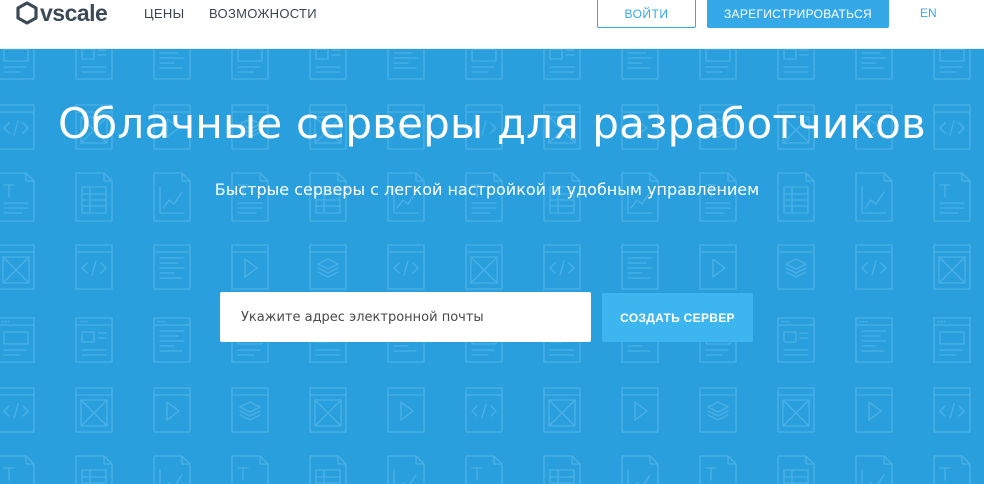  What do you see at coordinates (646, 14) in the screenshot?
I see `login-button: ВОЙТИ` at bounding box center [646, 14].